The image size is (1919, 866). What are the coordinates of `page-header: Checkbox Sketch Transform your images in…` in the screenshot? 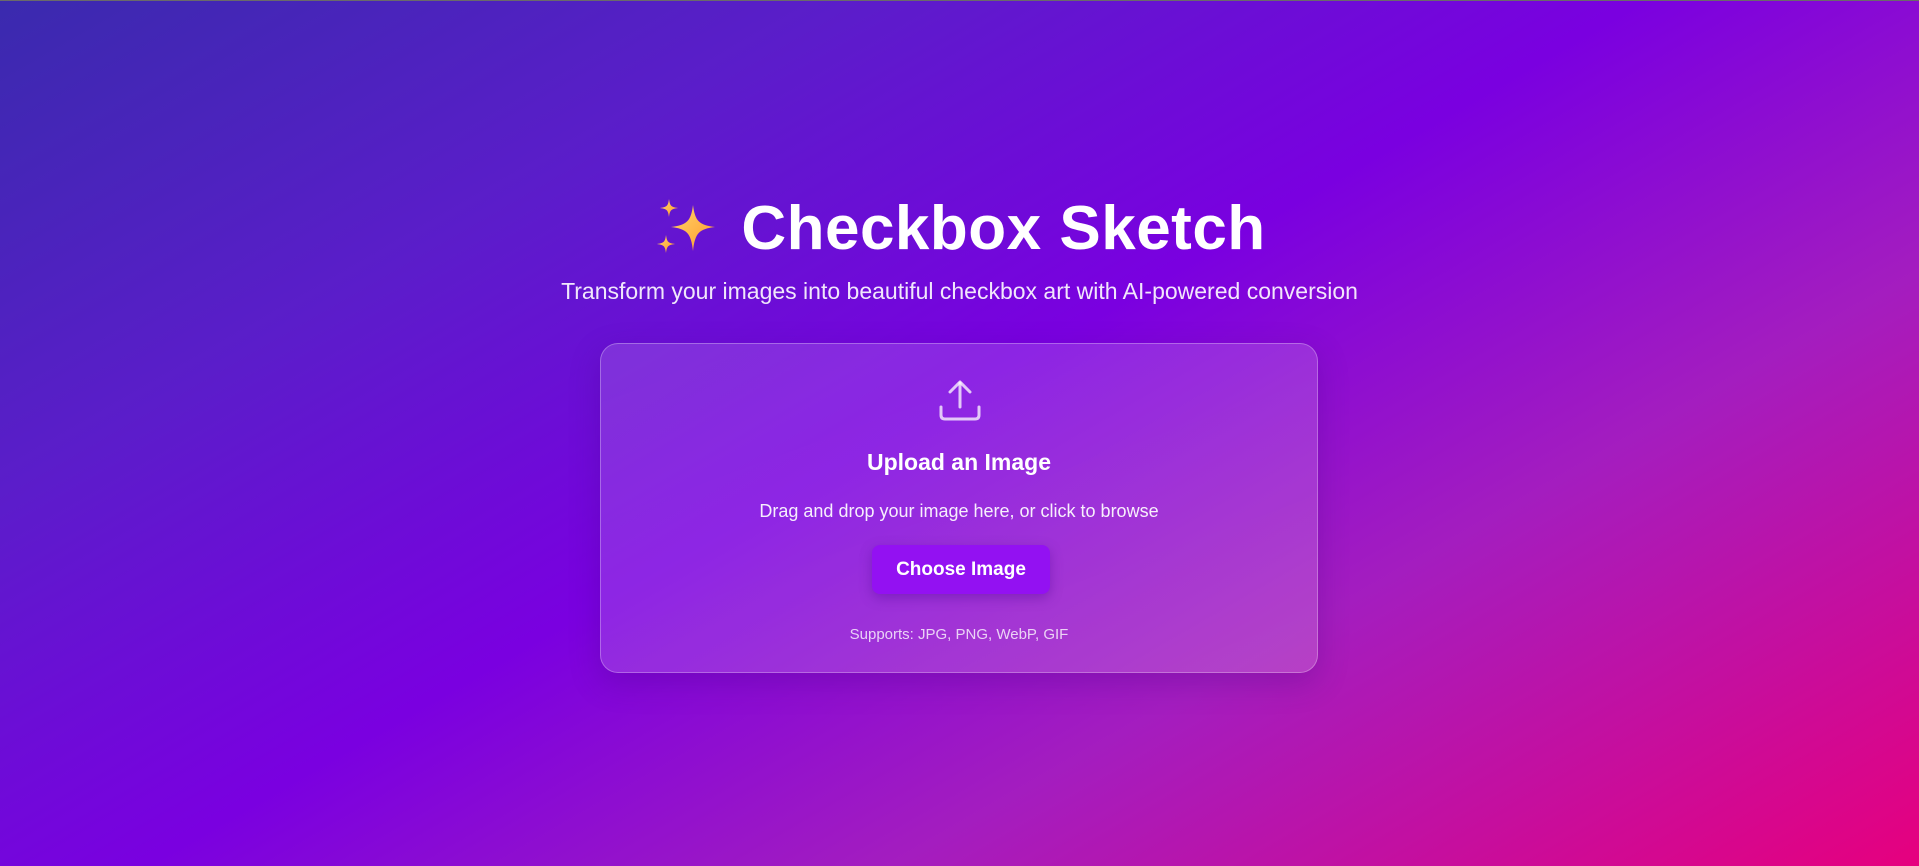 It's located at (959, 247).